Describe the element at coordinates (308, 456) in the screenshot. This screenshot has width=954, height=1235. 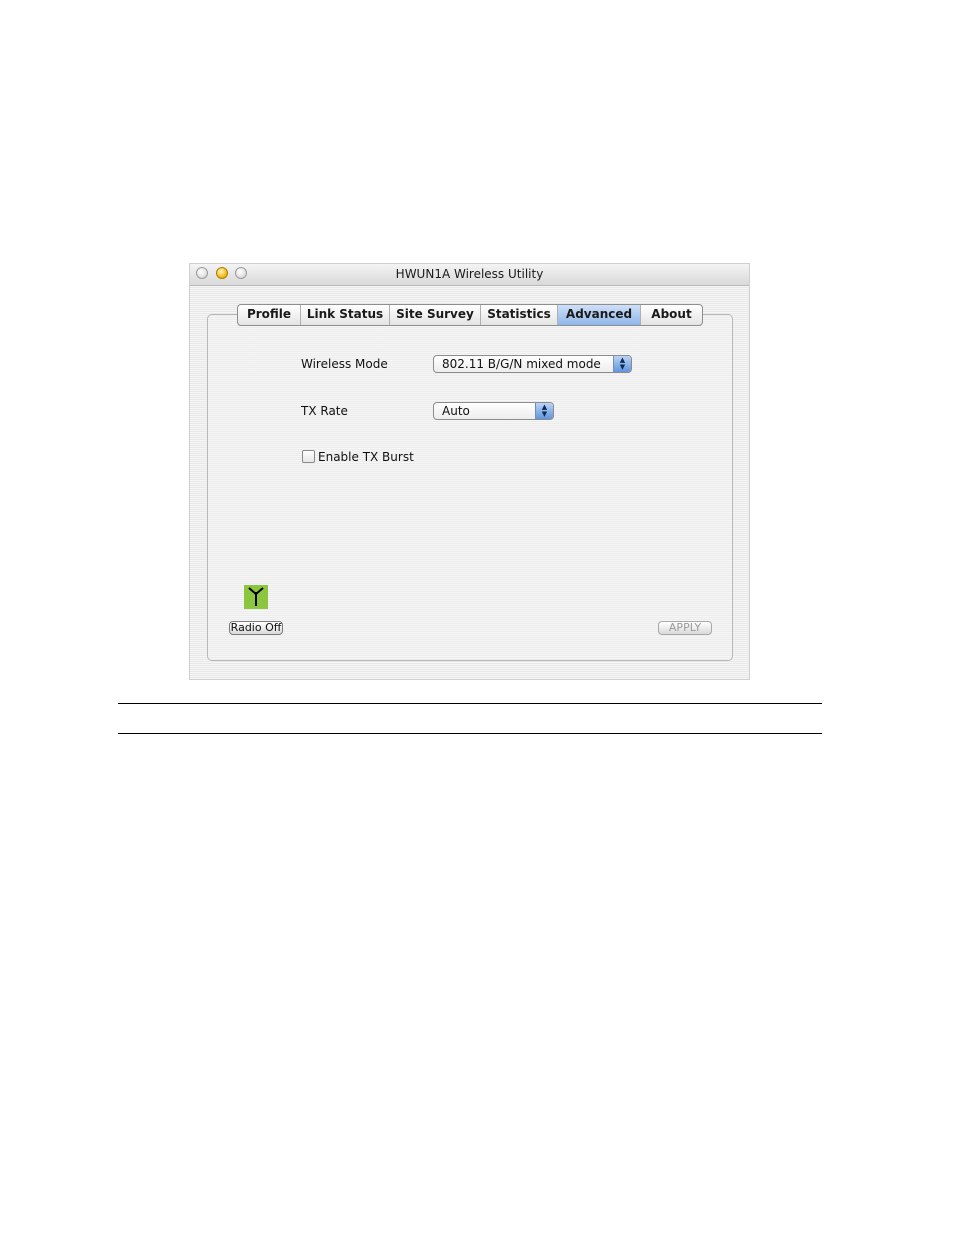
I see `tx-burst-checkbox` at that location.